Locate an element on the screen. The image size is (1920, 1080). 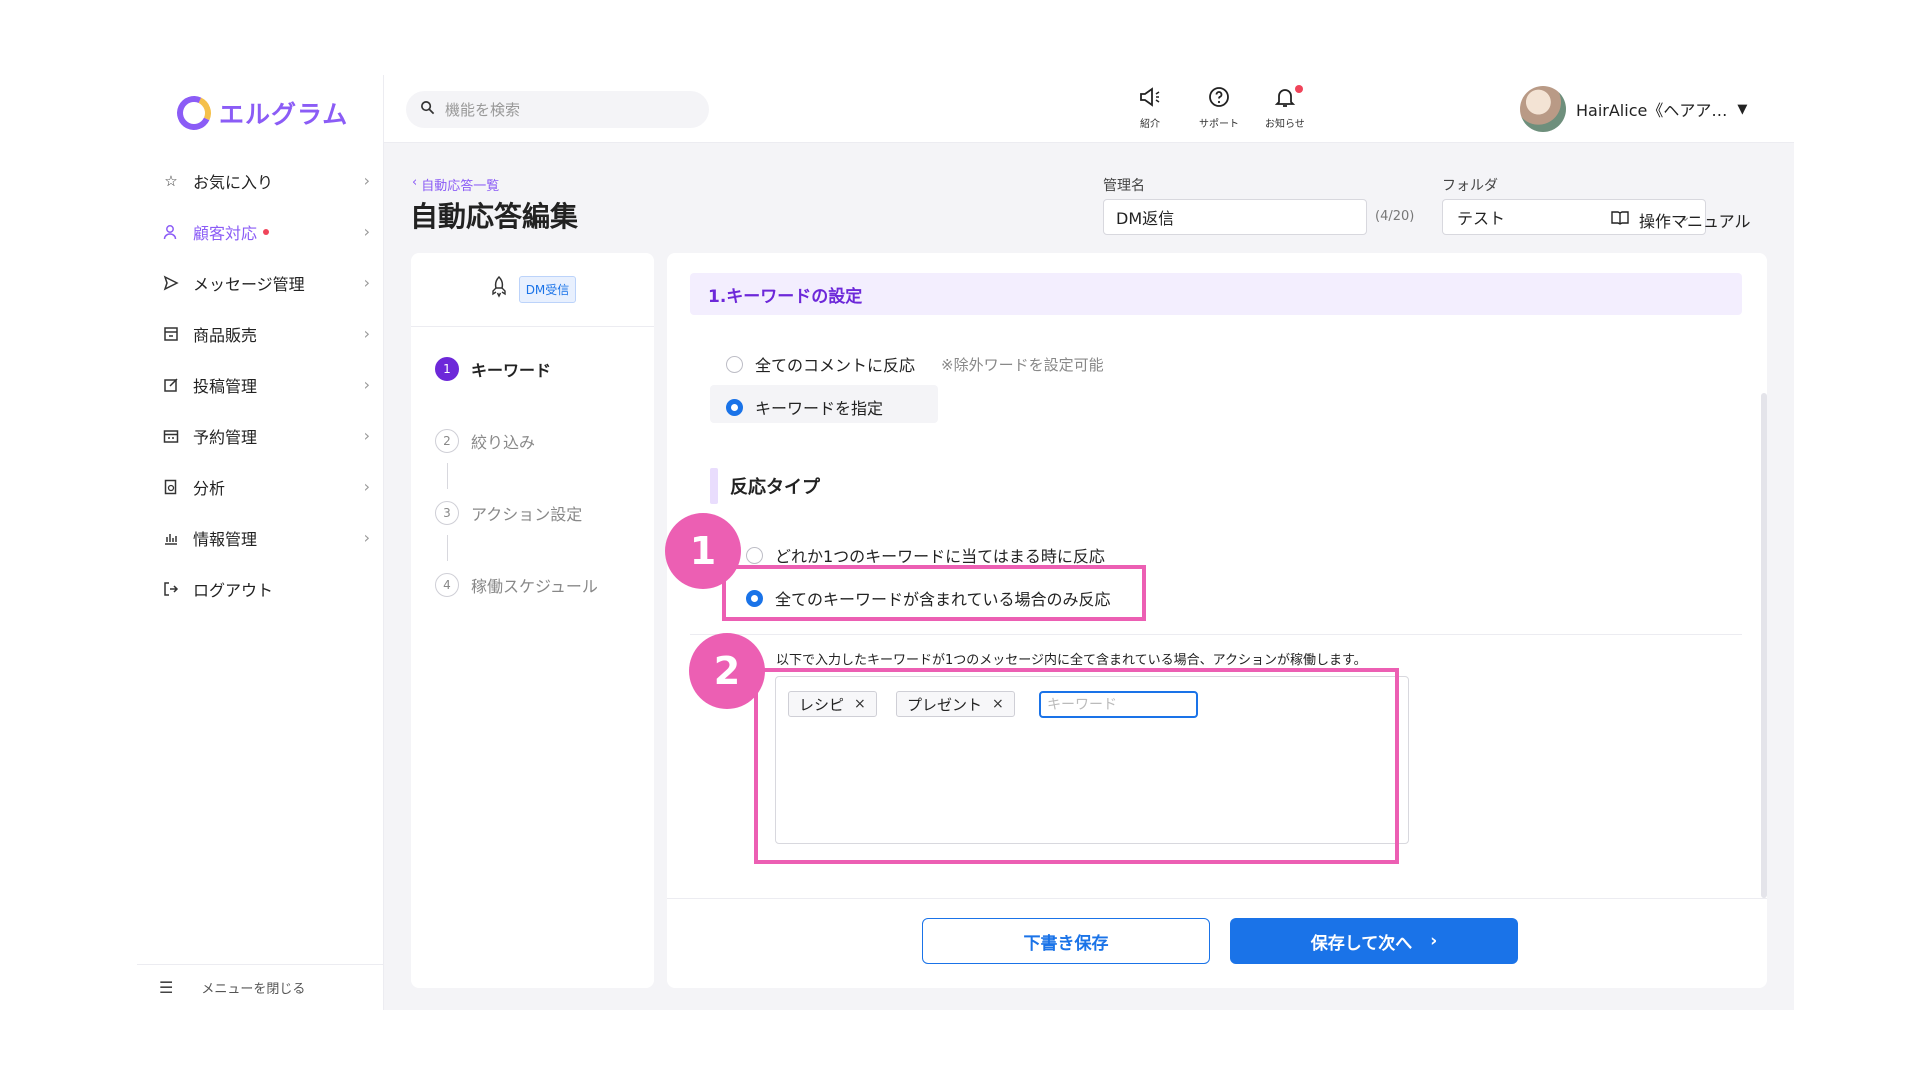
sidebar-item-logout: ログアウト is located at coordinates (260, 588).